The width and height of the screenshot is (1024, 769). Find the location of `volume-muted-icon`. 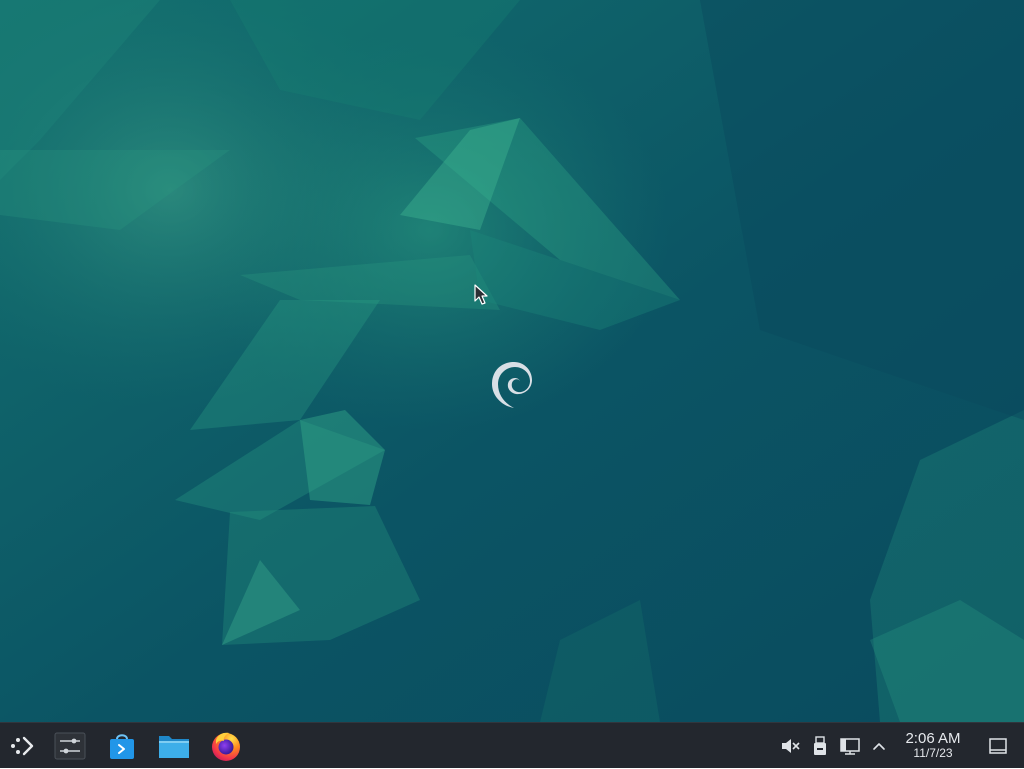

volume-muted-icon is located at coordinates (791, 746).